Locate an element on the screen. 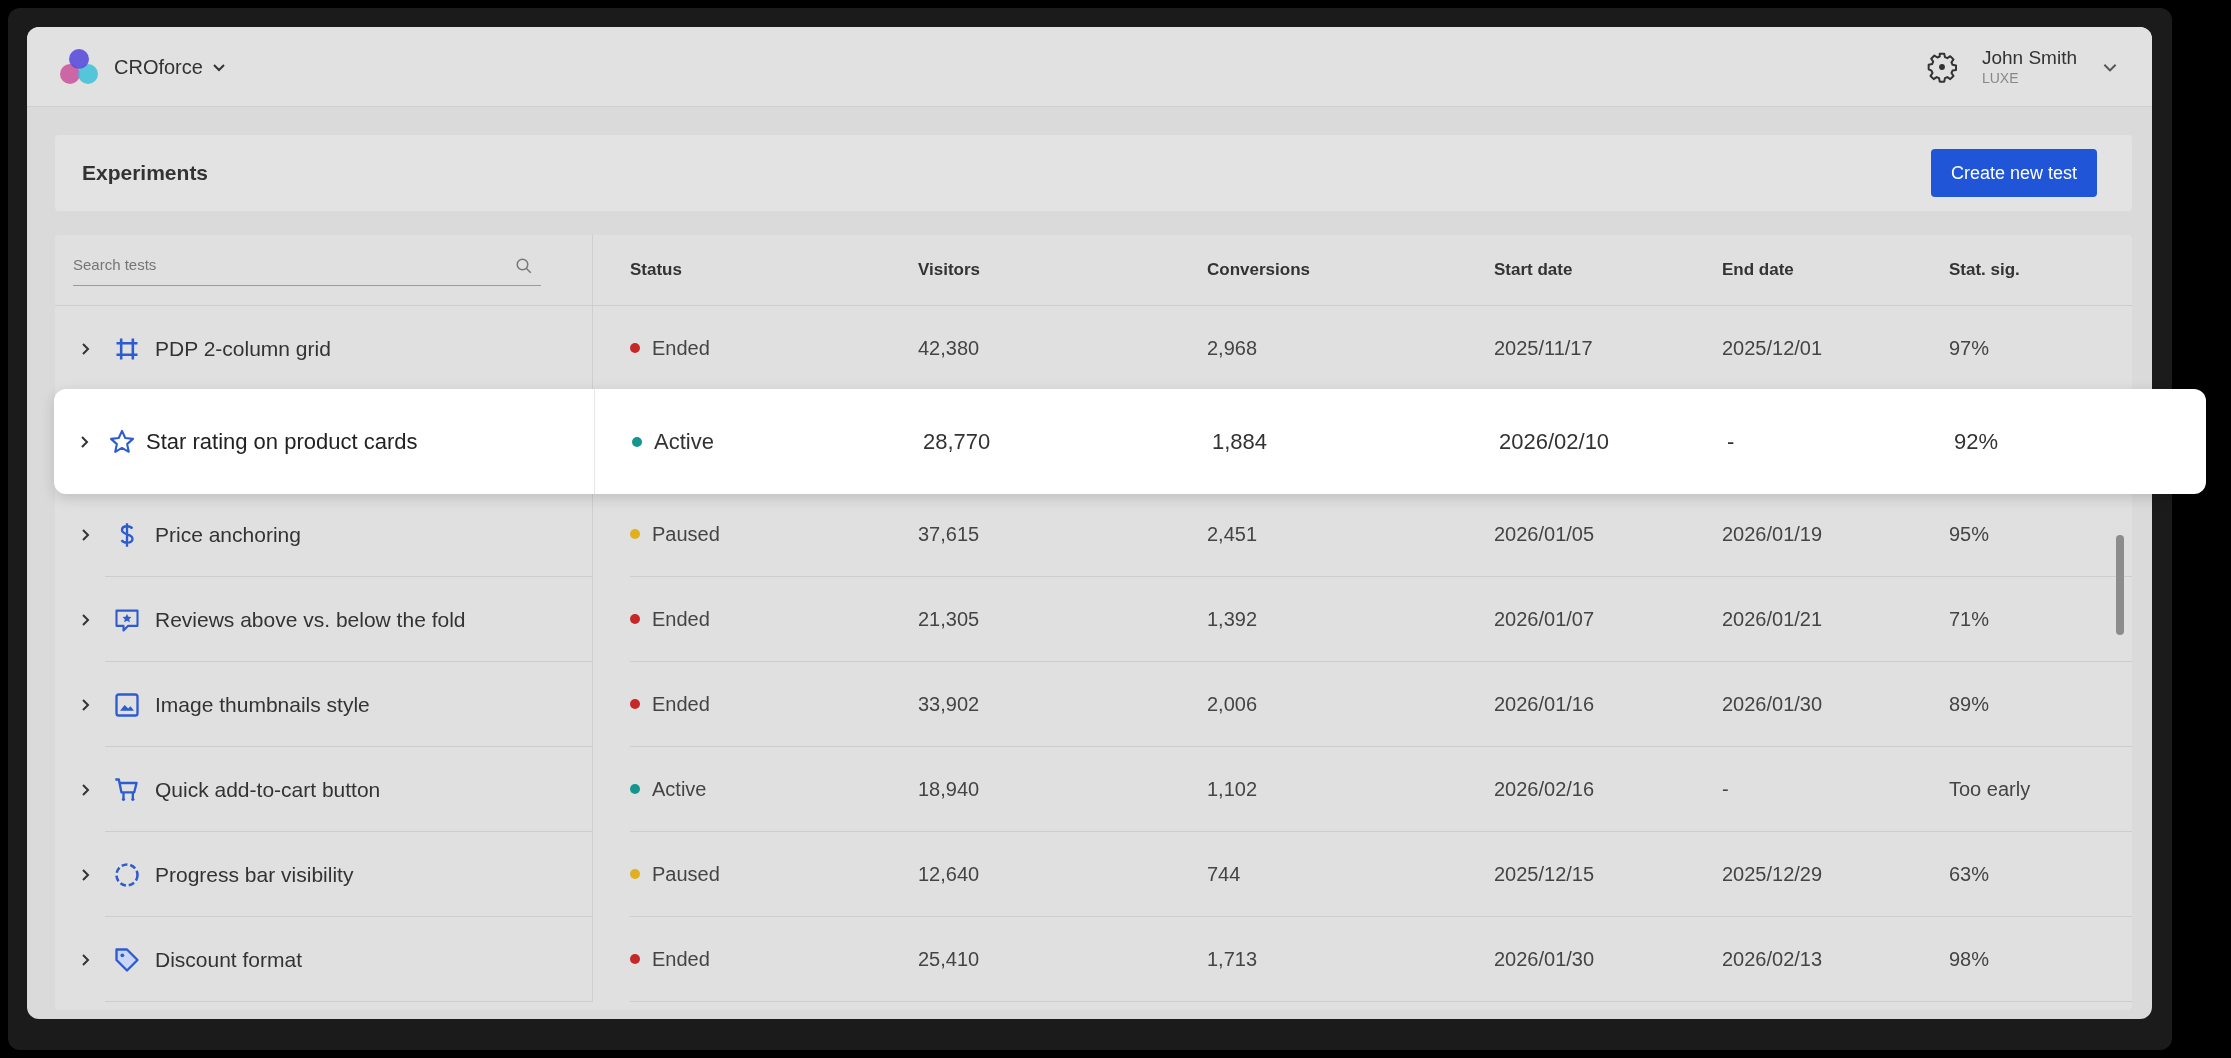 Image resolution: width=2231 pixels, height=1058 pixels. table-cell-text: - is located at coordinates (1731, 442).